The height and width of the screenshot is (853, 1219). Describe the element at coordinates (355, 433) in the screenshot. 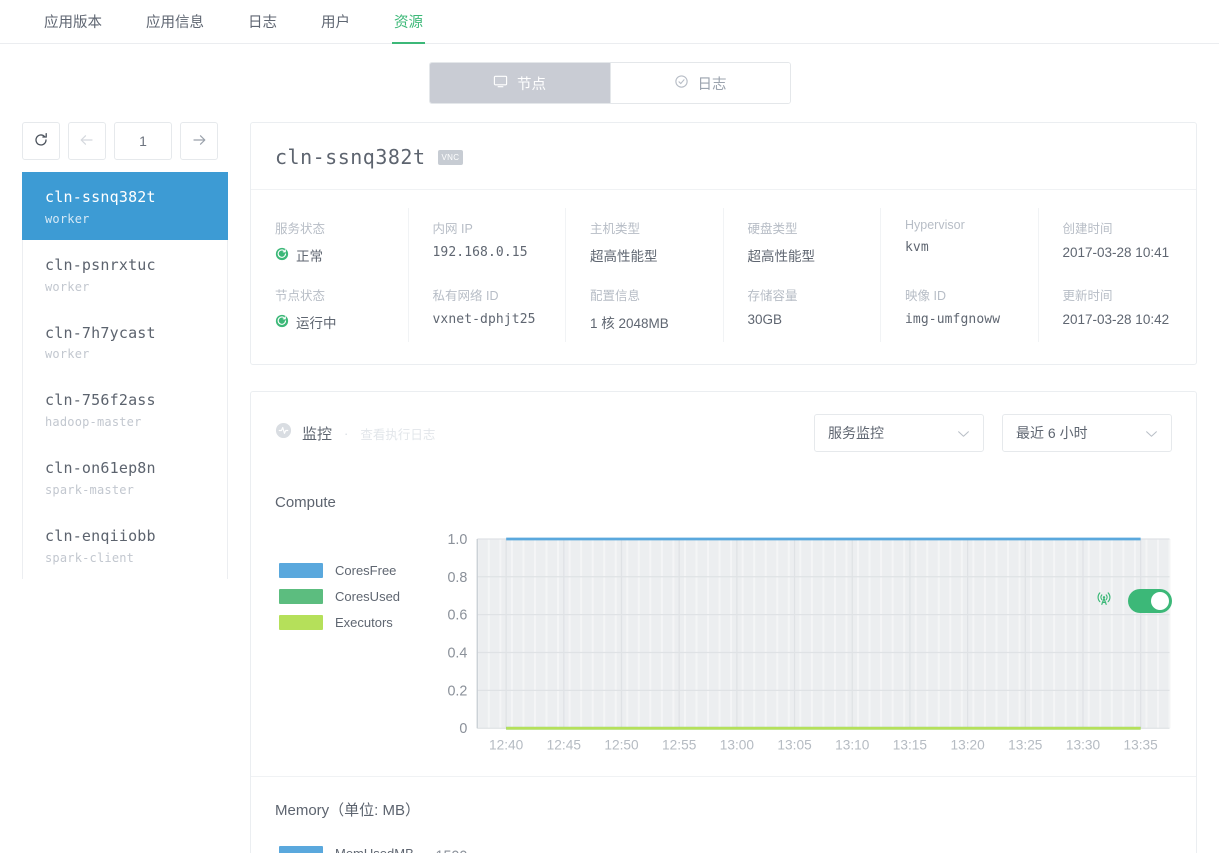

I see `monitor-title-group: 监控 · 查看执行日志` at that location.